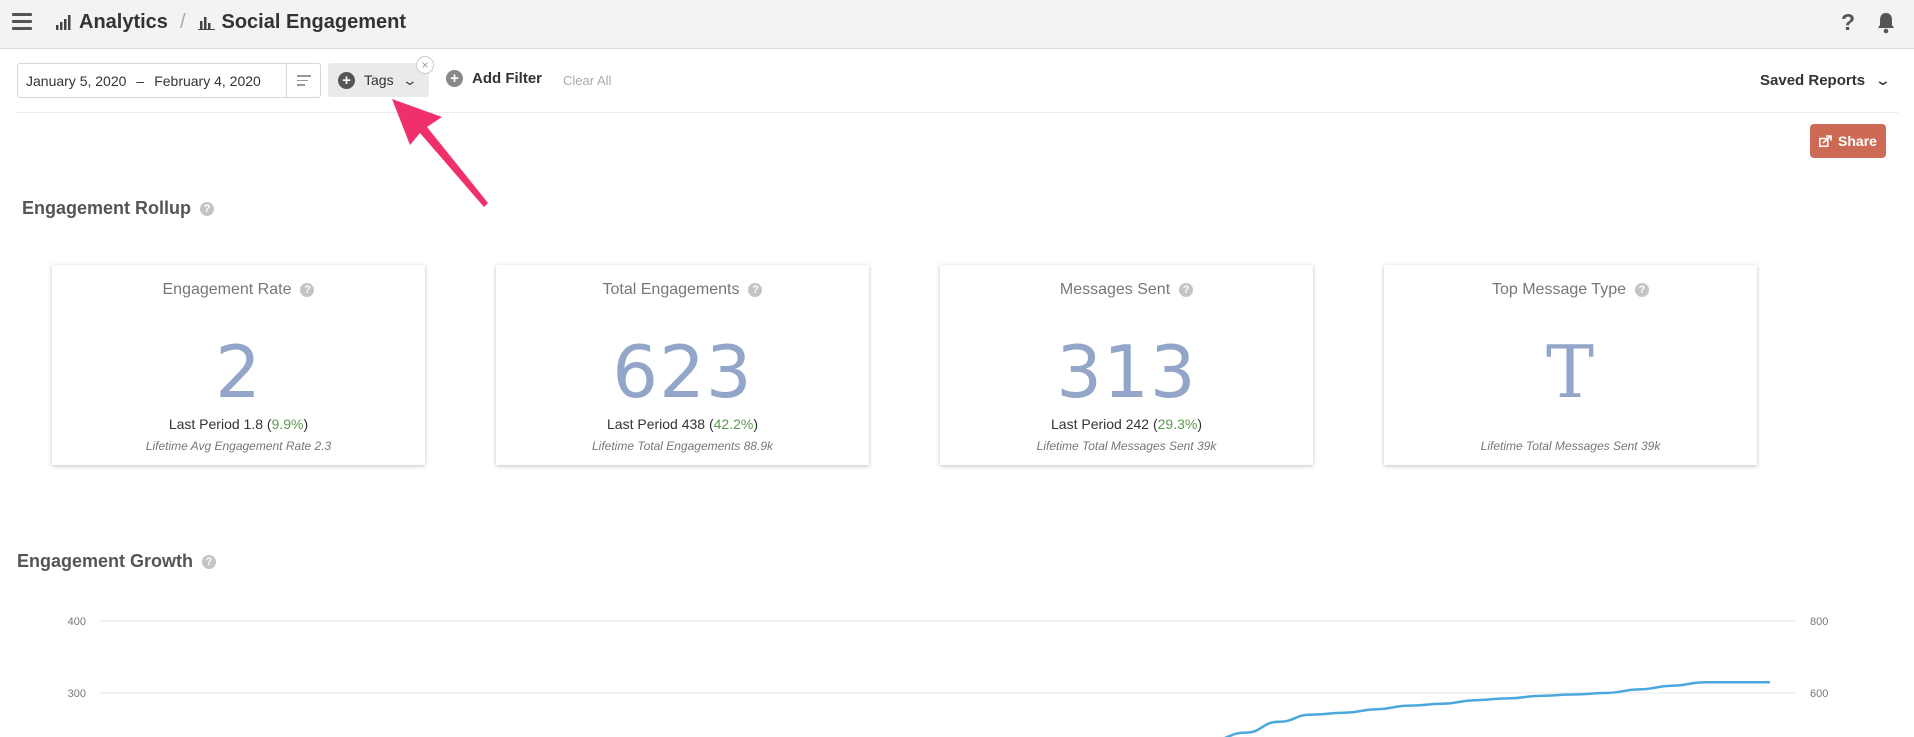  Describe the element at coordinates (1126, 372) in the screenshot. I see `card-value: 313` at that location.